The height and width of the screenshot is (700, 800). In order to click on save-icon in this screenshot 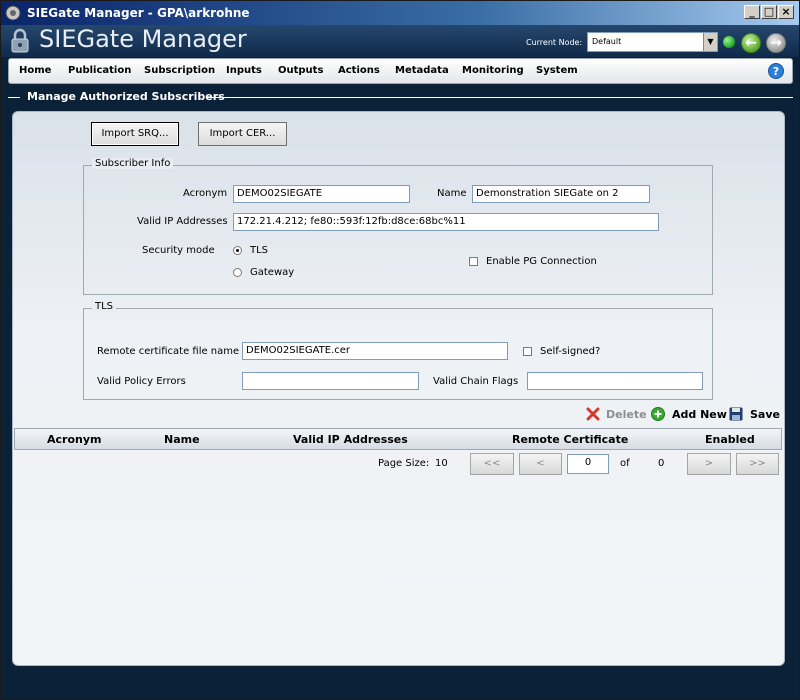, I will do `click(736, 414)`.